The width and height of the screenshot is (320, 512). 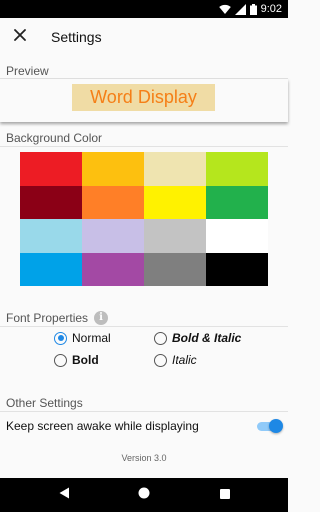 I want to click on font-properties-header: Font Properties i, so click(x=57, y=318).